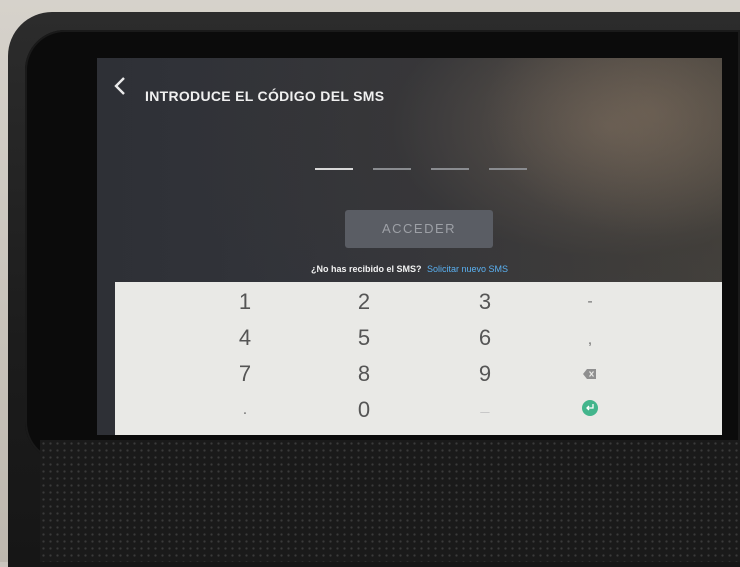  What do you see at coordinates (364, 338) in the screenshot?
I see `key-5: 5` at bounding box center [364, 338].